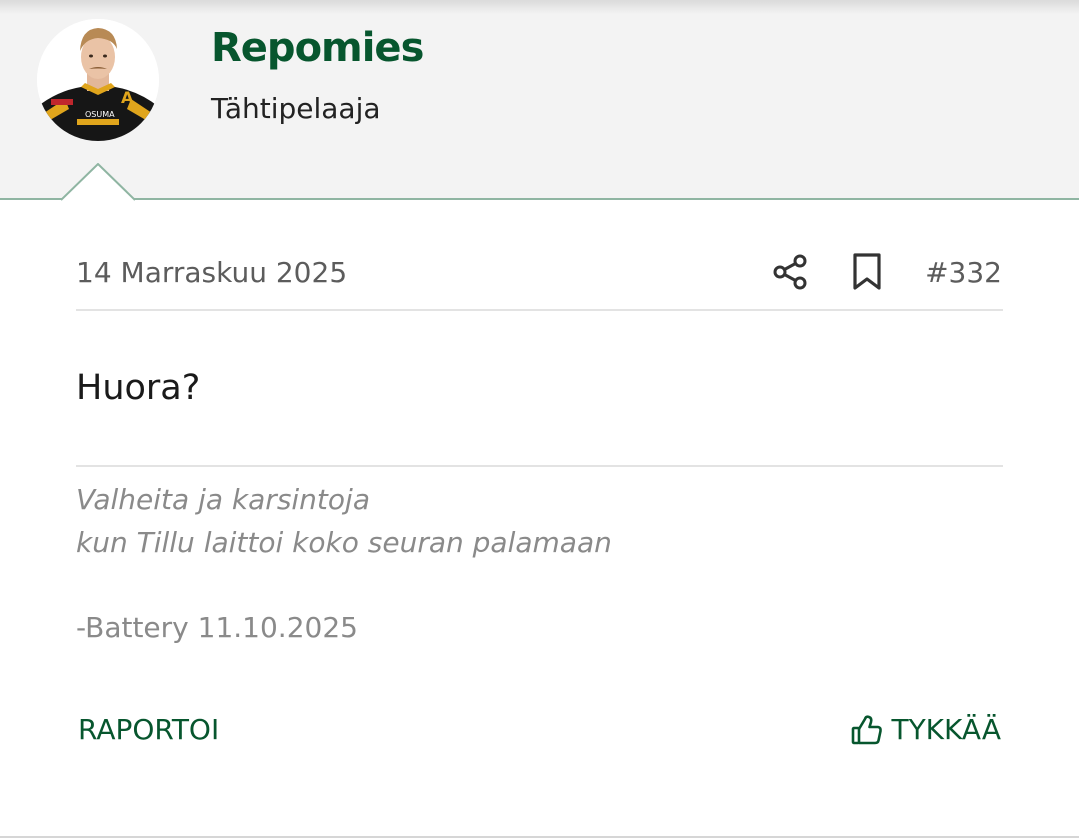 The image size is (1079, 839). What do you see at coordinates (212, 272) in the screenshot?
I see `post-date: 14 Marraskuu 2025` at bounding box center [212, 272].